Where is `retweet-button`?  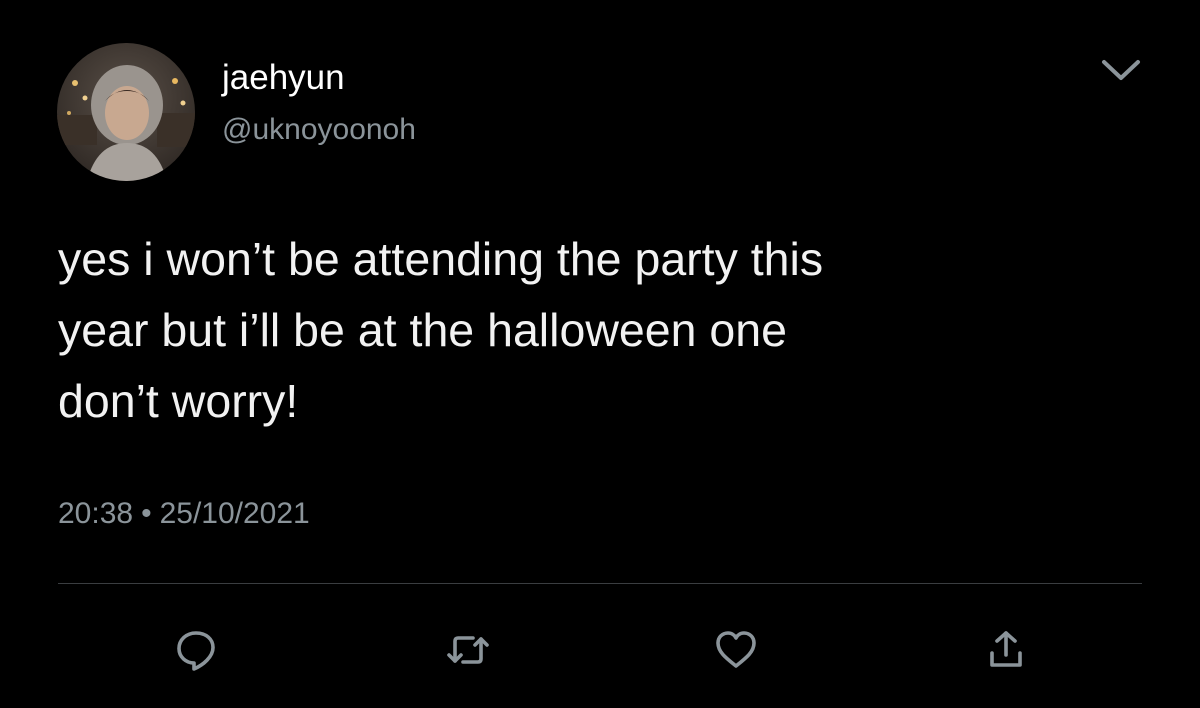 retweet-button is located at coordinates (468, 650).